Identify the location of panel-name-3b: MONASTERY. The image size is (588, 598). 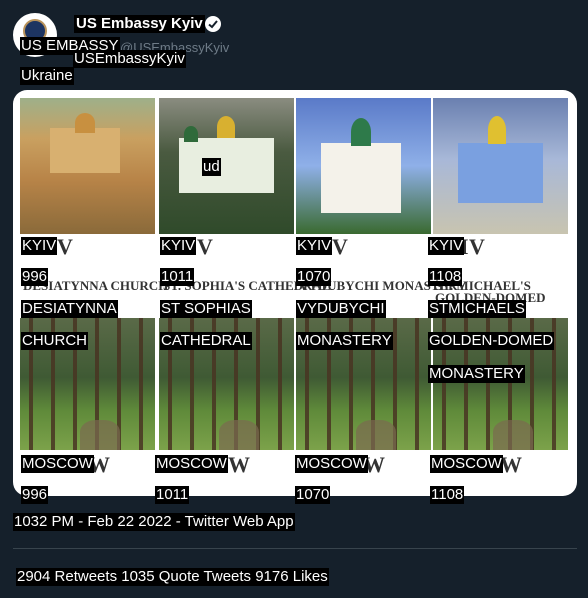
(344, 341).